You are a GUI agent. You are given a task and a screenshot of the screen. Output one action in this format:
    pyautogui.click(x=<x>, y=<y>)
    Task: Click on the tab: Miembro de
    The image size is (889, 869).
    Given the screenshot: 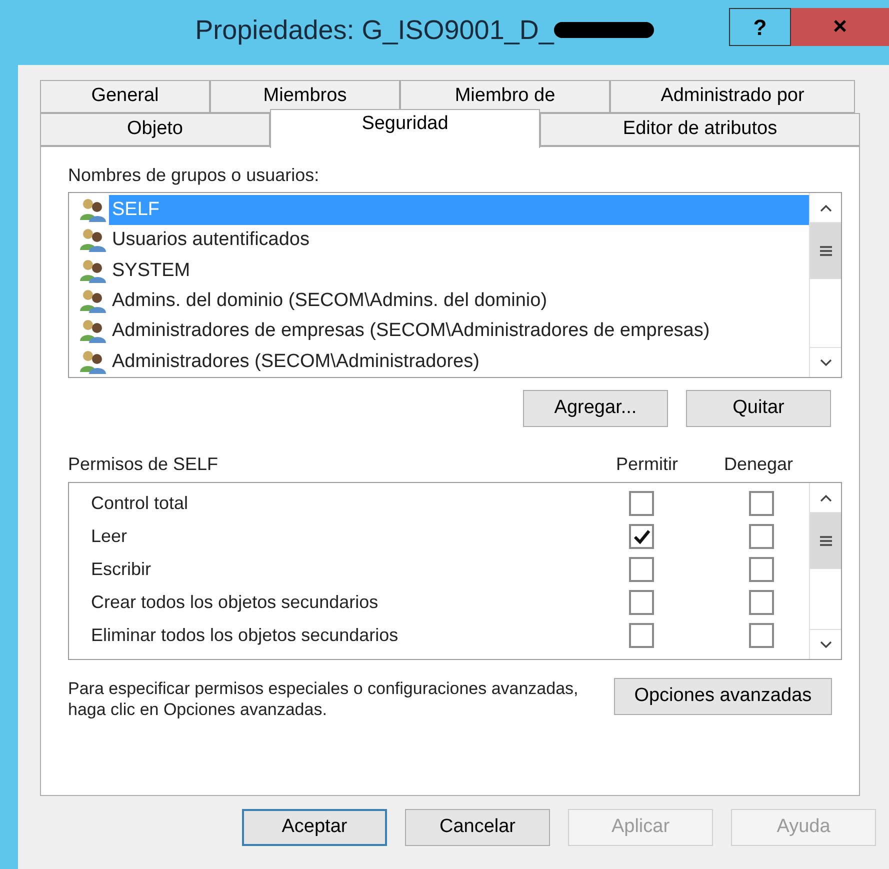 What is the action you would take?
    pyautogui.click(x=505, y=96)
    